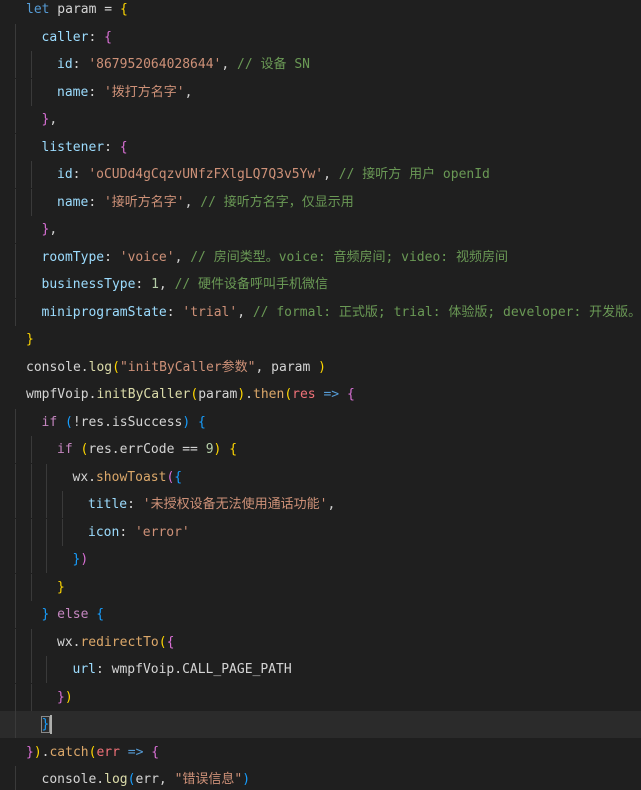  I want to click on code-token: ), so click(322, 367).